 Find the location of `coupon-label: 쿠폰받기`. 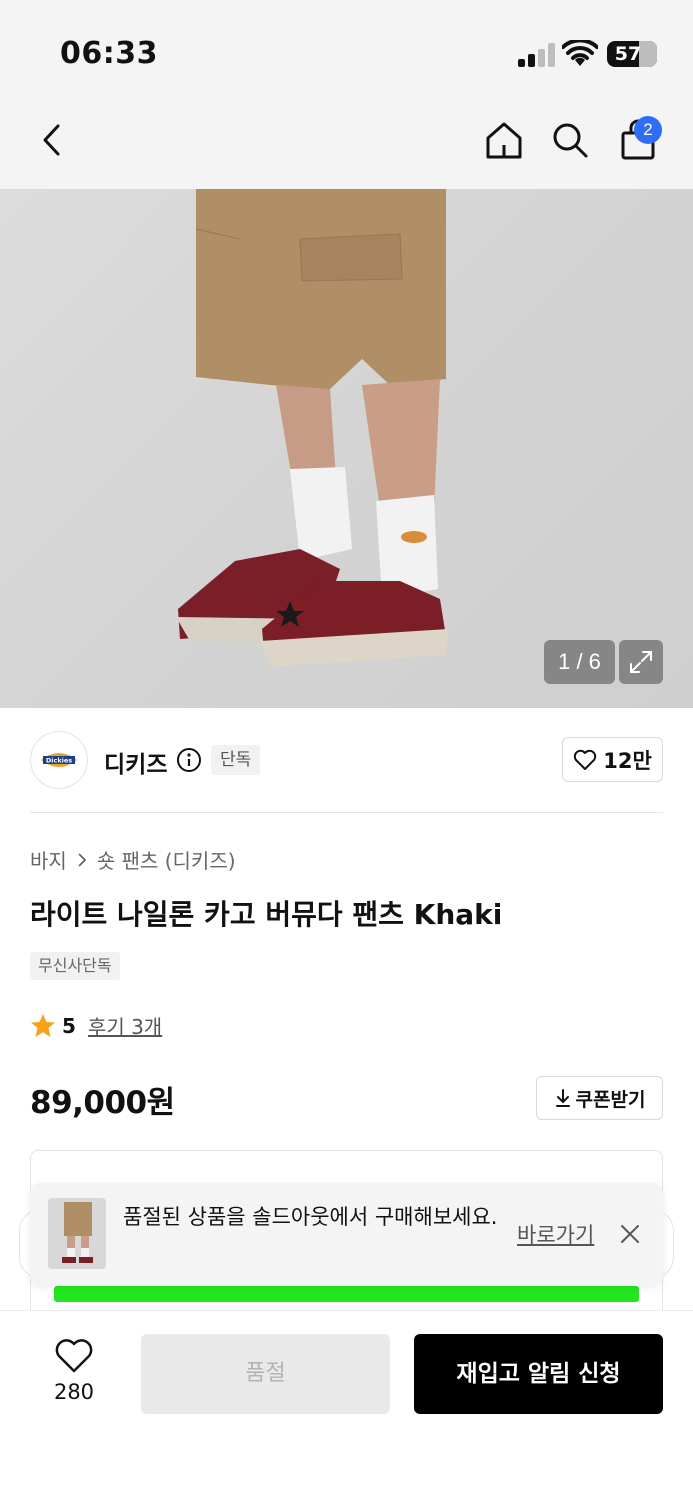

coupon-label: 쿠폰받기 is located at coordinates (610, 1099).